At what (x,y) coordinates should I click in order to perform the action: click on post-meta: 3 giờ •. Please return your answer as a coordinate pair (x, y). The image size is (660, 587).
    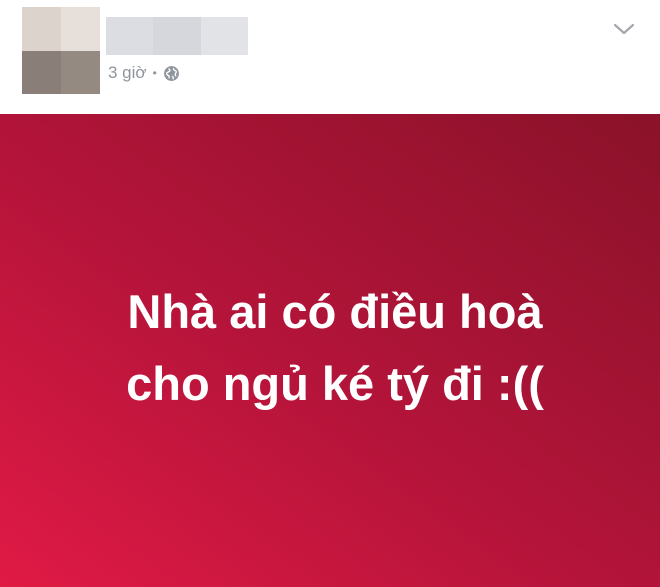
    Looking at the image, I should click on (144, 73).